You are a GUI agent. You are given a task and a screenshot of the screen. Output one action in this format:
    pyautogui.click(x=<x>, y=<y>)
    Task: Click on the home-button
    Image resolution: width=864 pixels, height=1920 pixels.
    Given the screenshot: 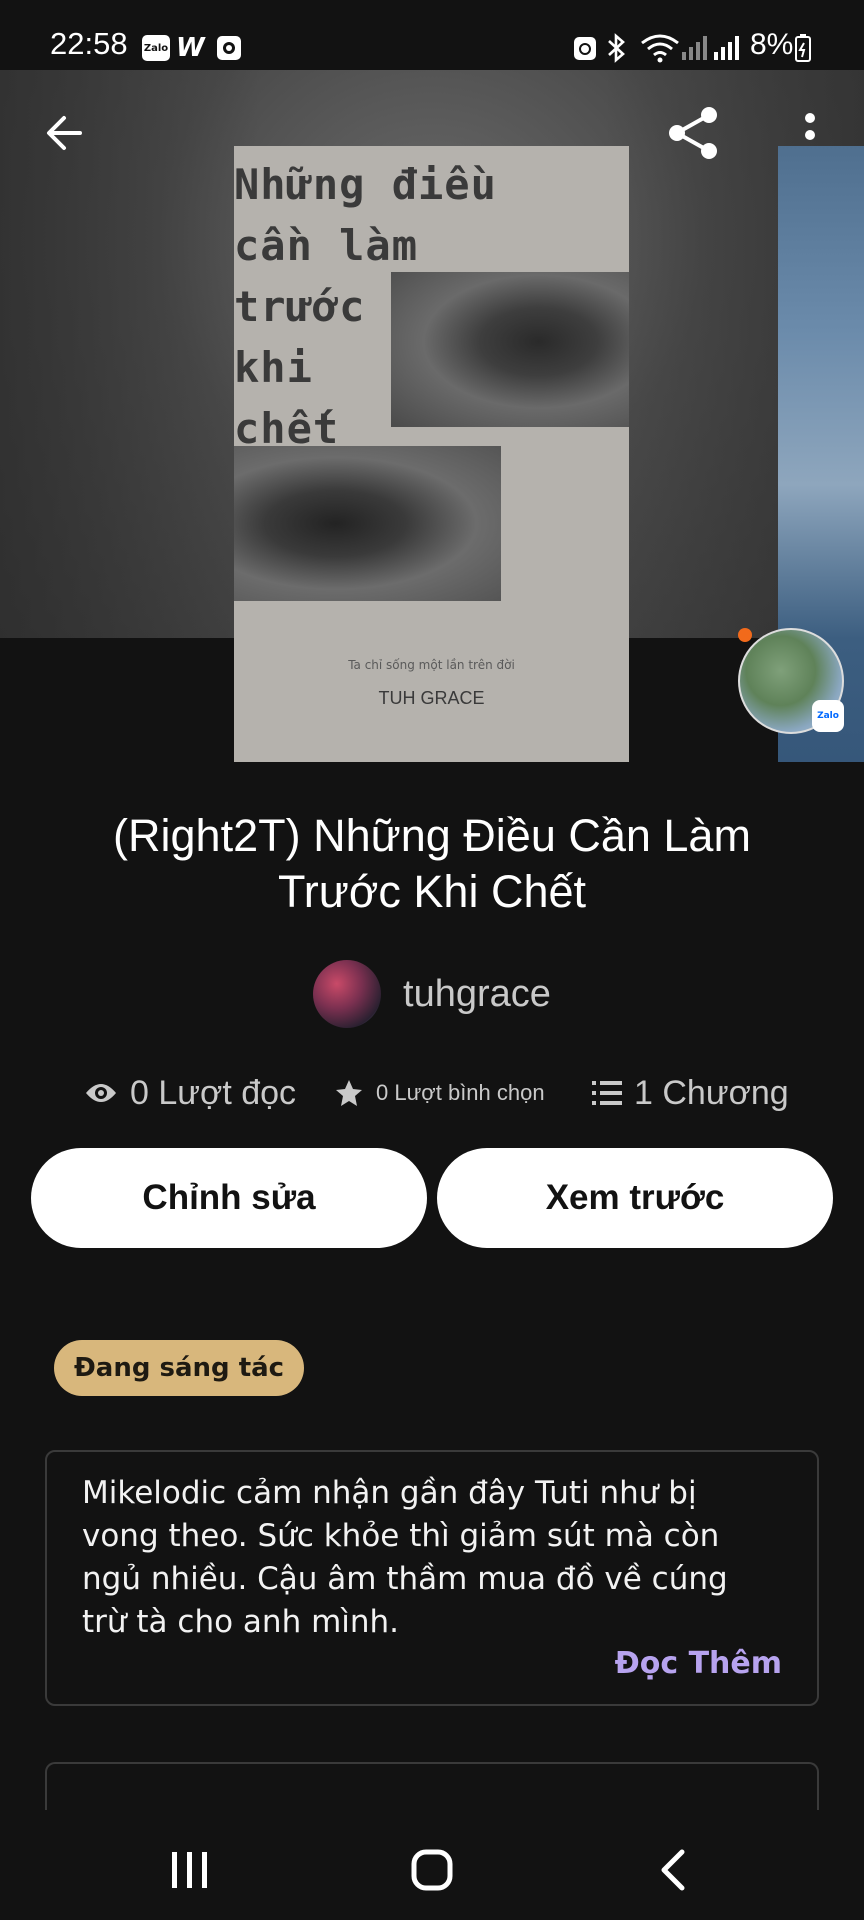 What is the action you would take?
    pyautogui.click(x=432, y=1870)
    